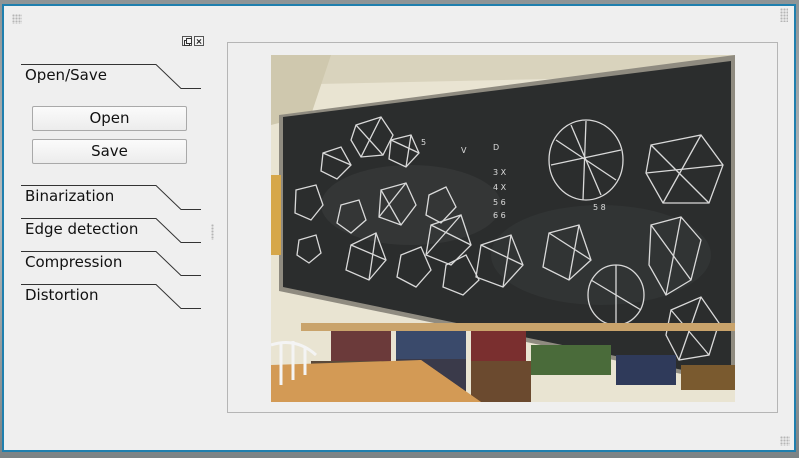  What do you see at coordinates (496, 147) in the screenshot?
I see `svg-text: D` at bounding box center [496, 147].